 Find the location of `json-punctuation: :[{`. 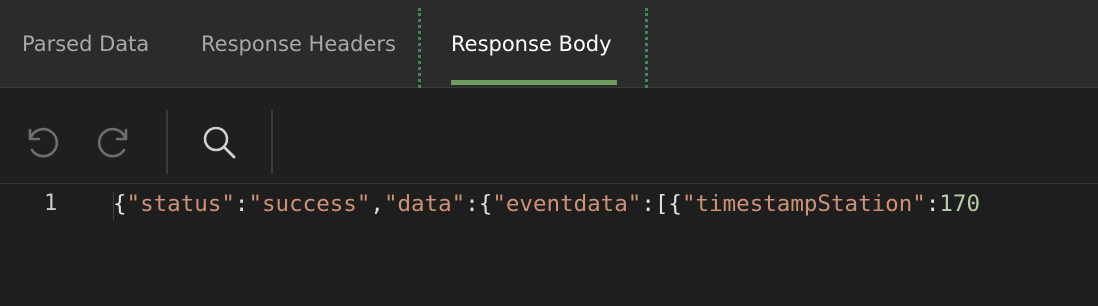

json-punctuation: :[{ is located at coordinates (661, 204).